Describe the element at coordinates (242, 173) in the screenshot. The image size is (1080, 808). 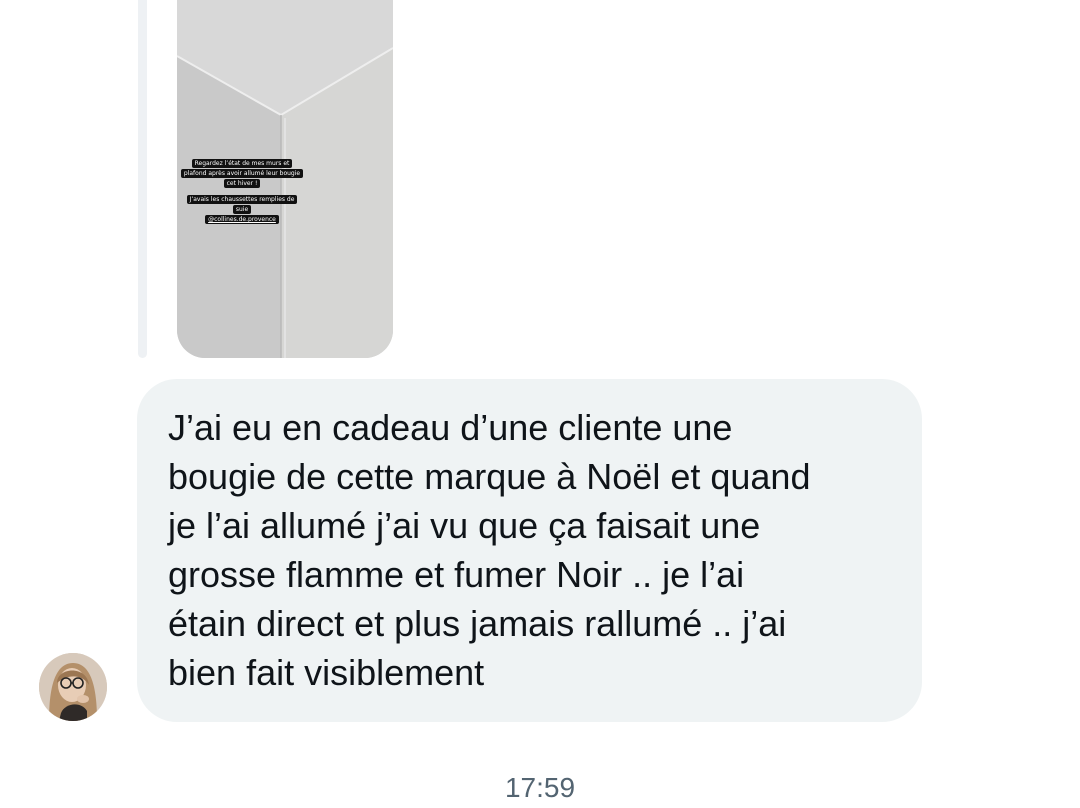
I see `story-caption-line: plafond après avoir allumé leur bougie` at that location.